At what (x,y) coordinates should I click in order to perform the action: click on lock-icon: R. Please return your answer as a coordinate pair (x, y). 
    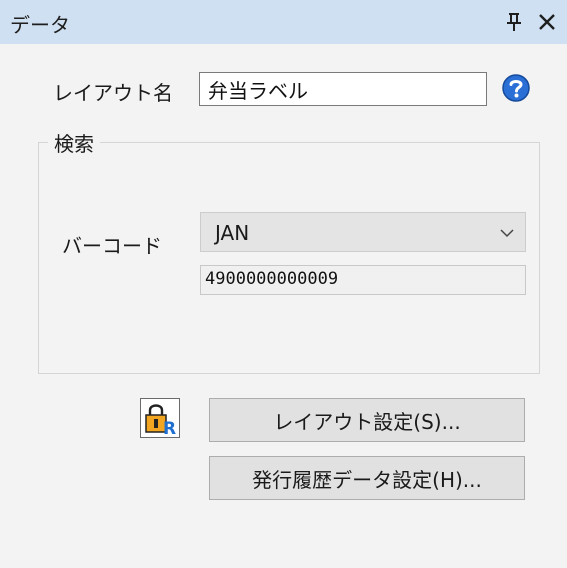
    Looking at the image, I should click on (160, 421).